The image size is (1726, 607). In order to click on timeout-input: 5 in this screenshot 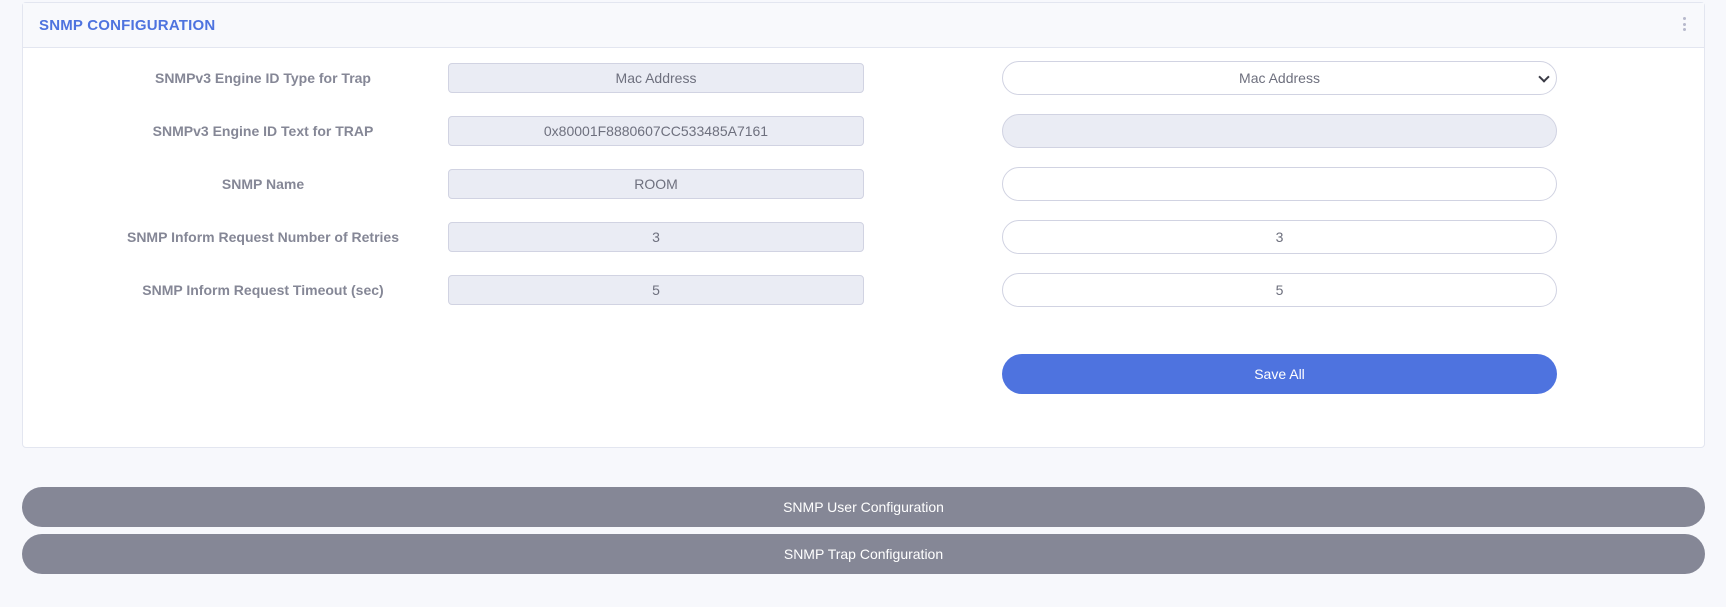, I will do `click(1279, 290)`.